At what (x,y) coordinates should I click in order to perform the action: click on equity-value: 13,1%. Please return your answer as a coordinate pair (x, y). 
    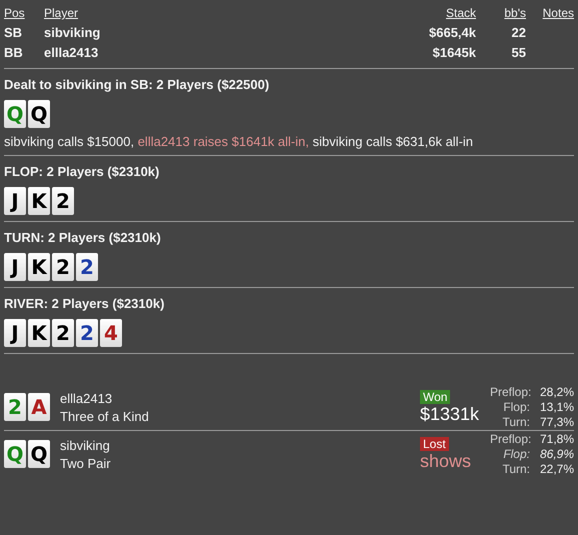
    Looking at the image, I should click on (556, 407).